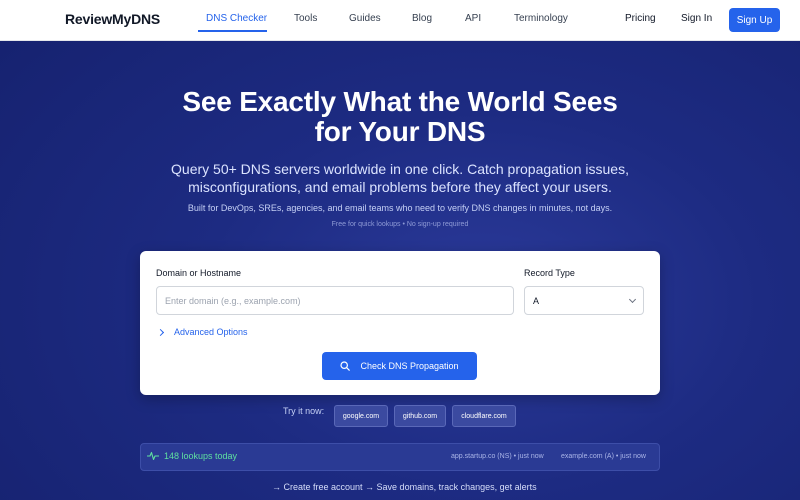 This screenshot has width=800, height=500. I want to click on nav-link-api: API, so click(473, 18).